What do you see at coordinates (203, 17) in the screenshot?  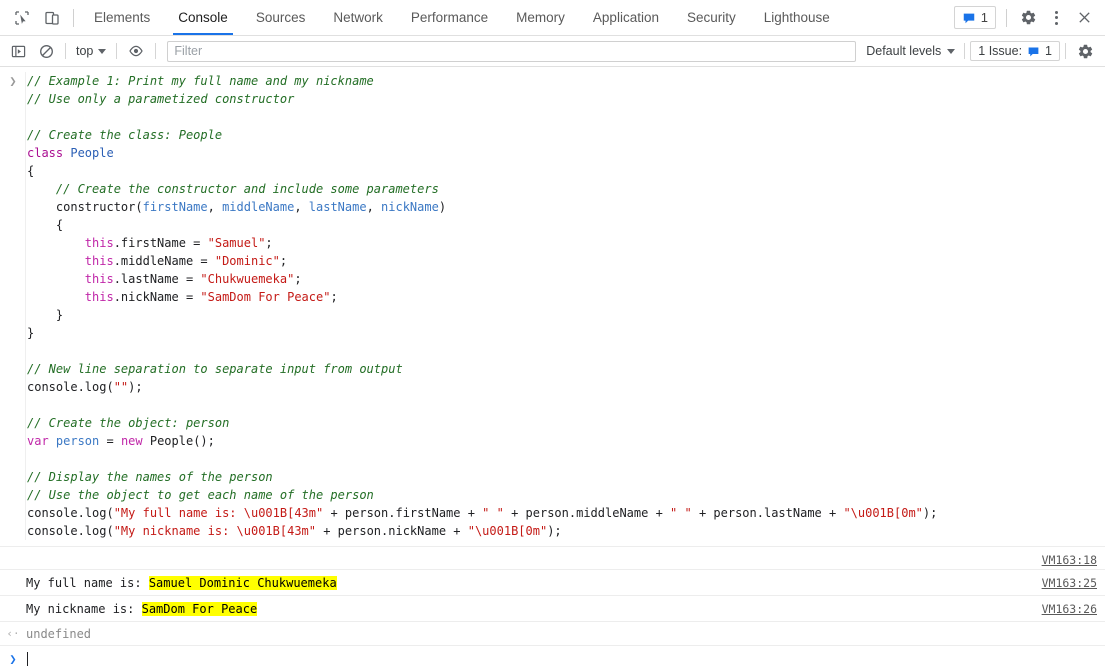 I see `tab-console: Console` at bounding box center [203, 17].